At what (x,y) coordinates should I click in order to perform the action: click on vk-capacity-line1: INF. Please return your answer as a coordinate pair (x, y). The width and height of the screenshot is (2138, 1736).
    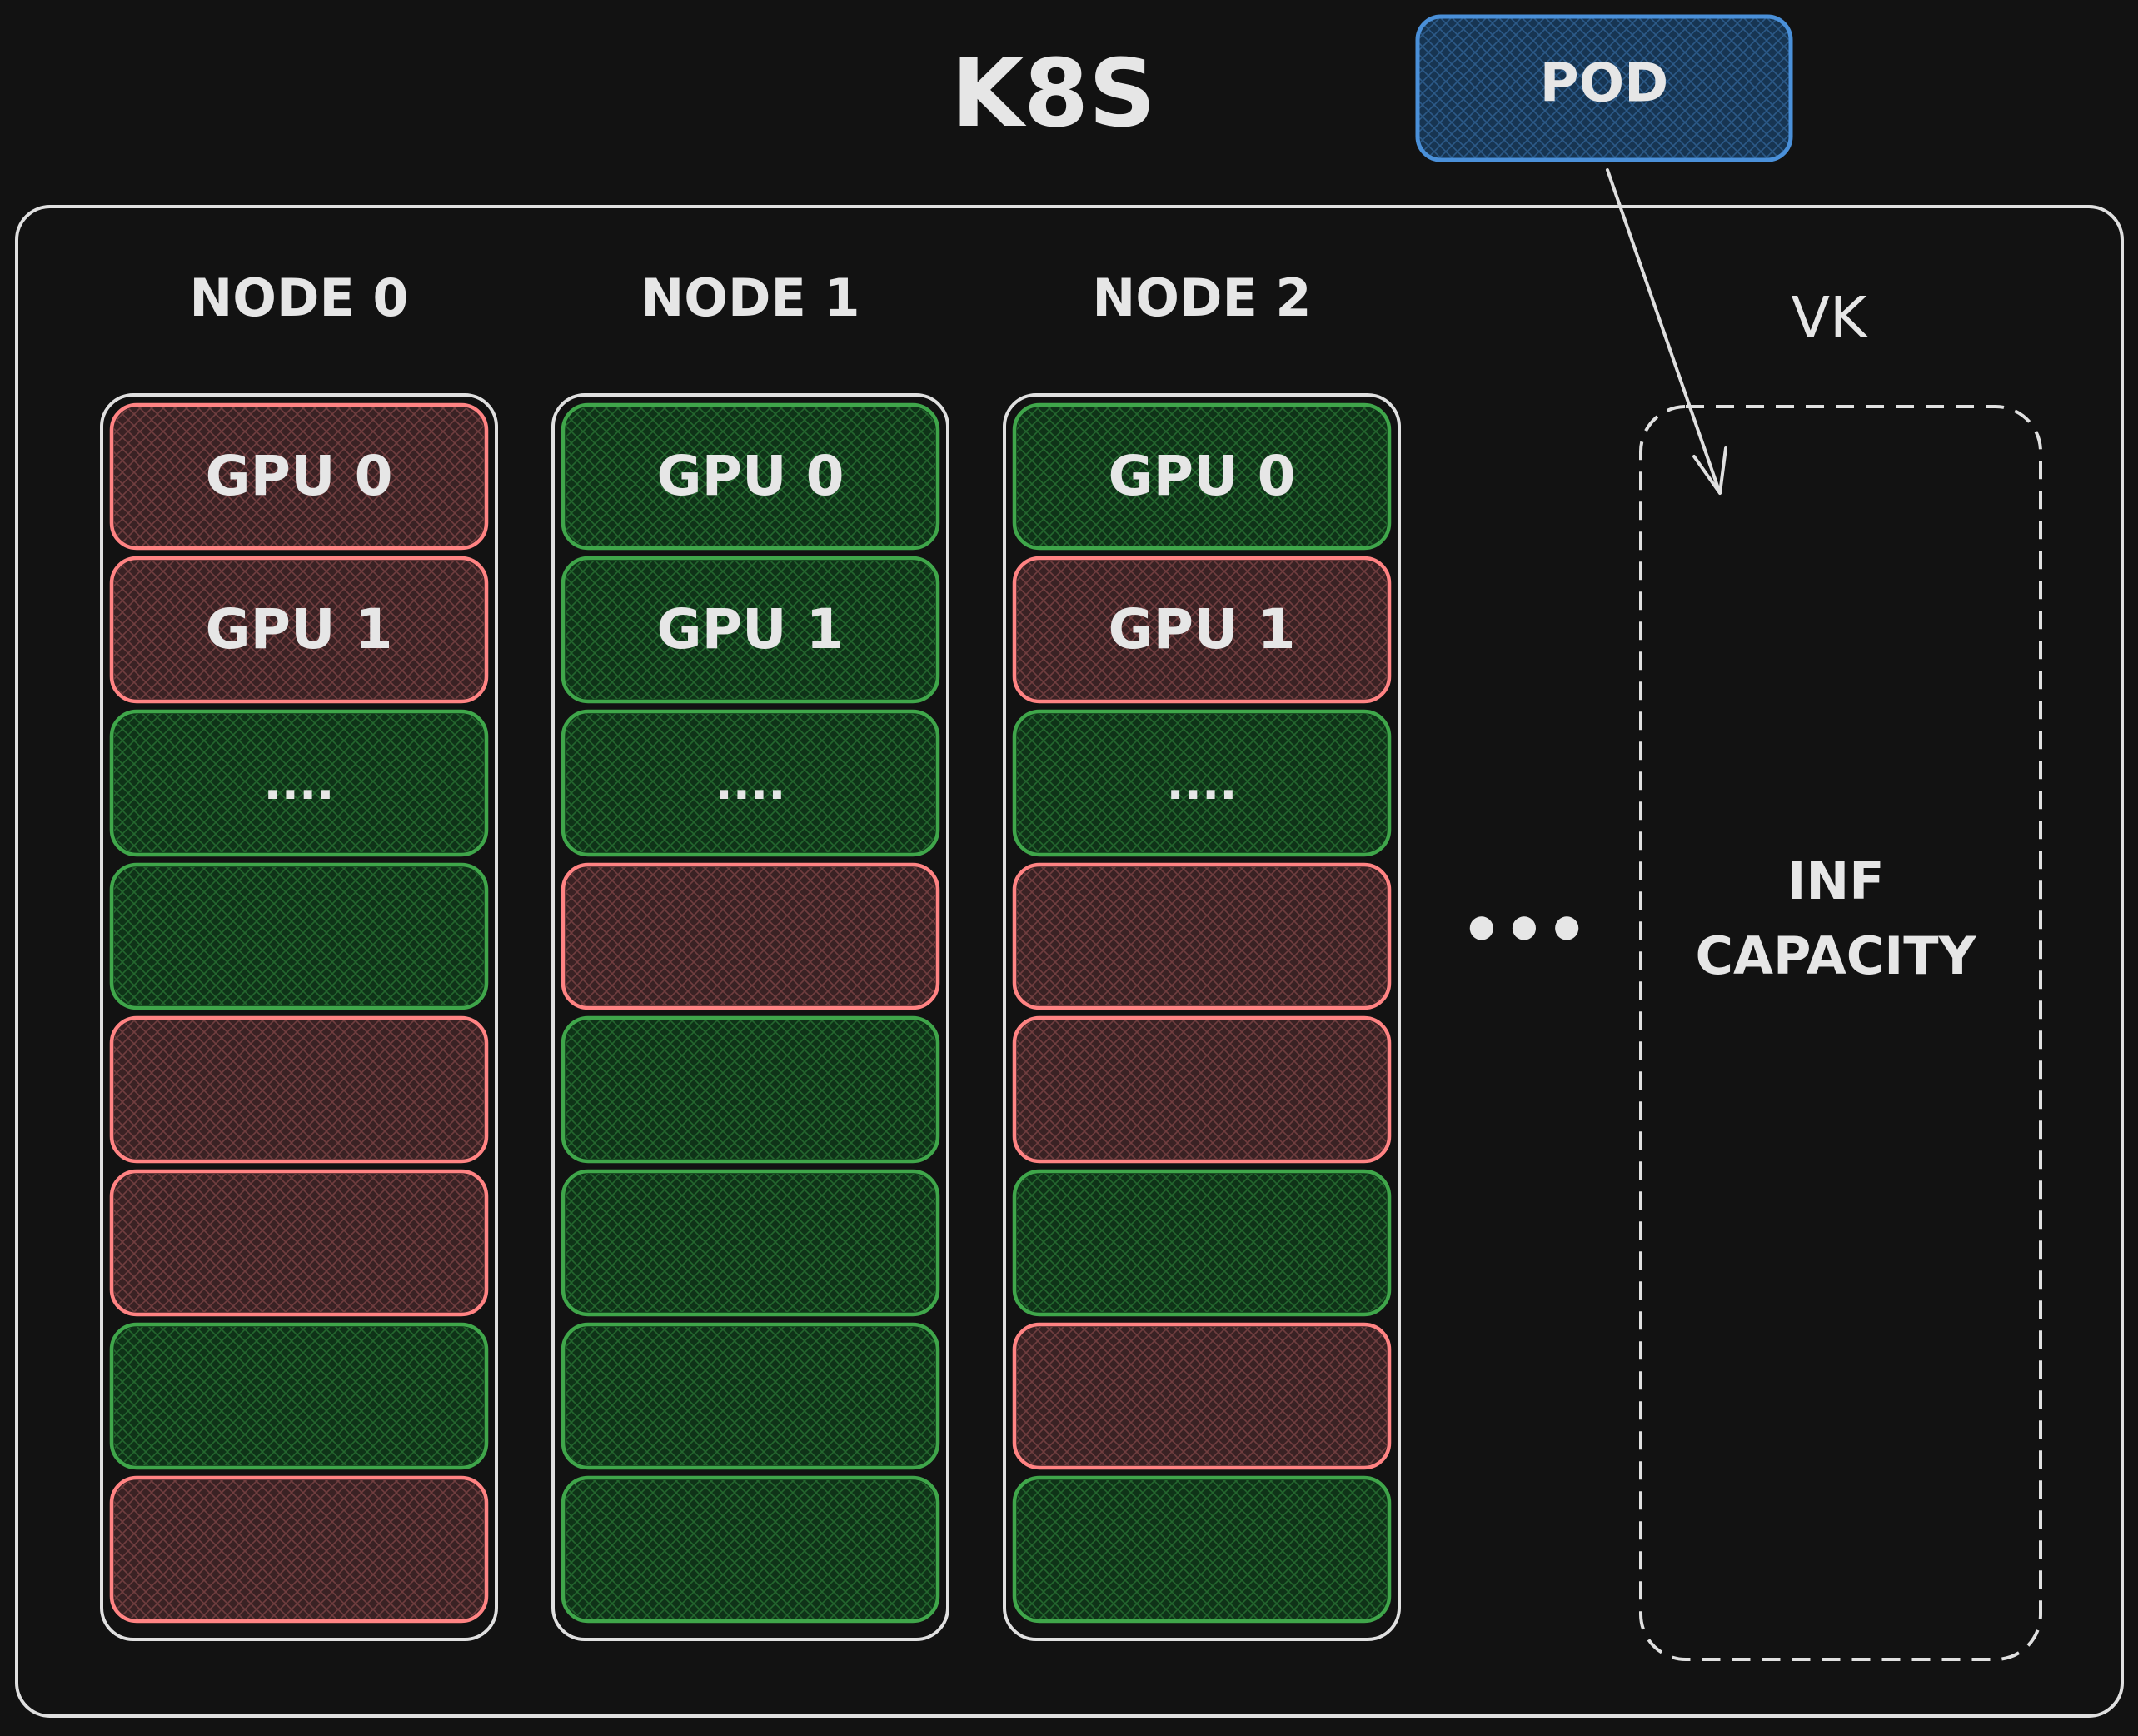
    Looking at the image, I should click on (1835, 881).